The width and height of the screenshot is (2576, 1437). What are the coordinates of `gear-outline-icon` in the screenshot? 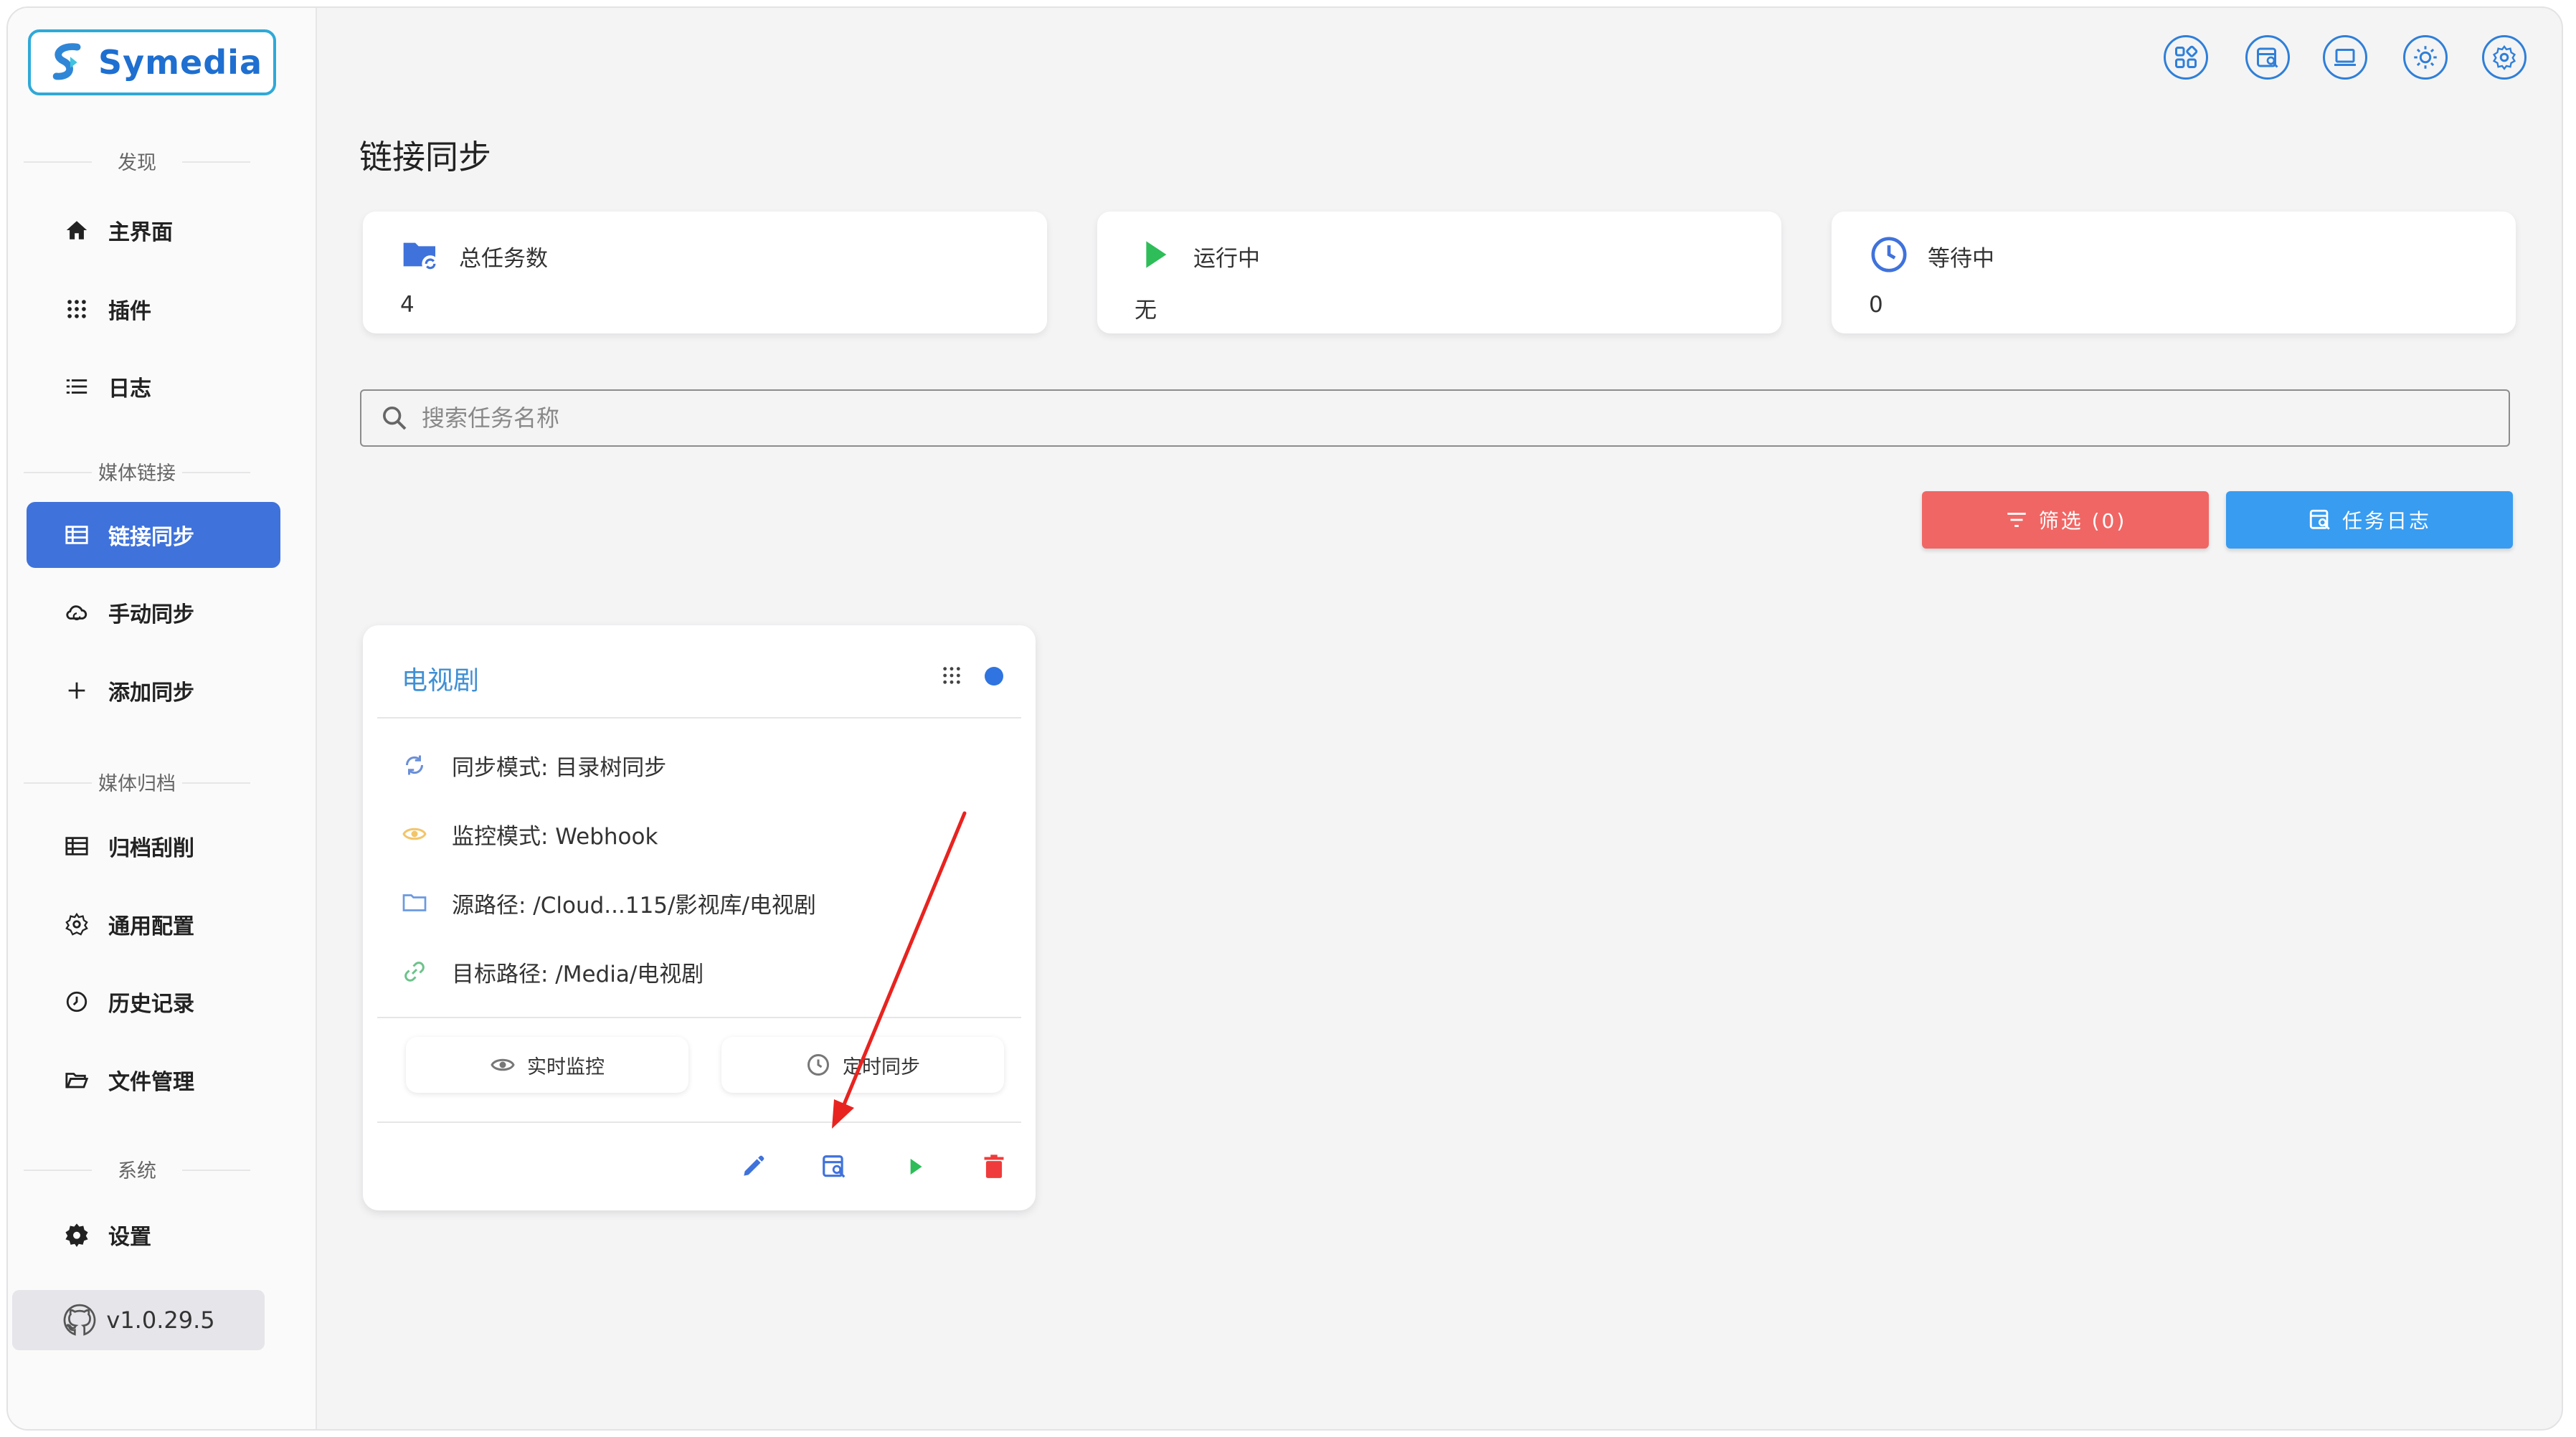 It's located at (76, 924).